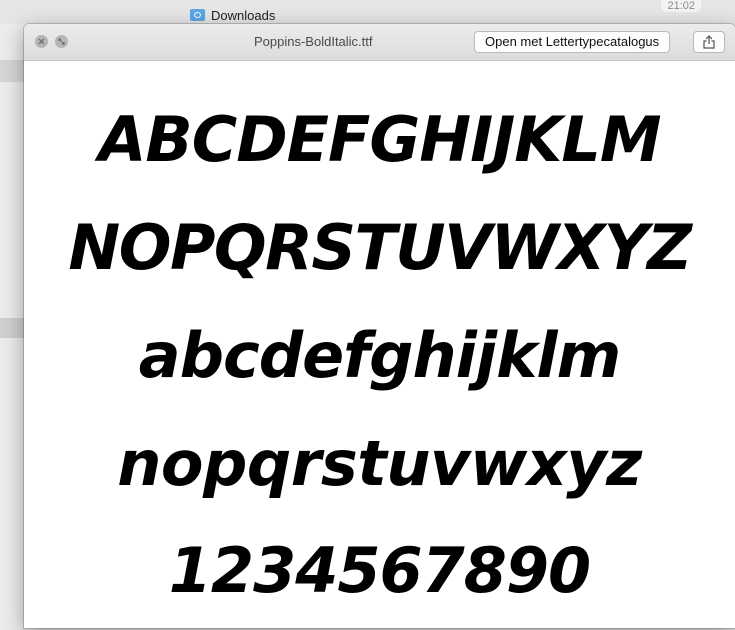  What do you see at coordinates (572, 42) in the screenshot?
I see `open-with-font-book-button: Open met Lettertypecatalogus` at bounding box center [572, 42].